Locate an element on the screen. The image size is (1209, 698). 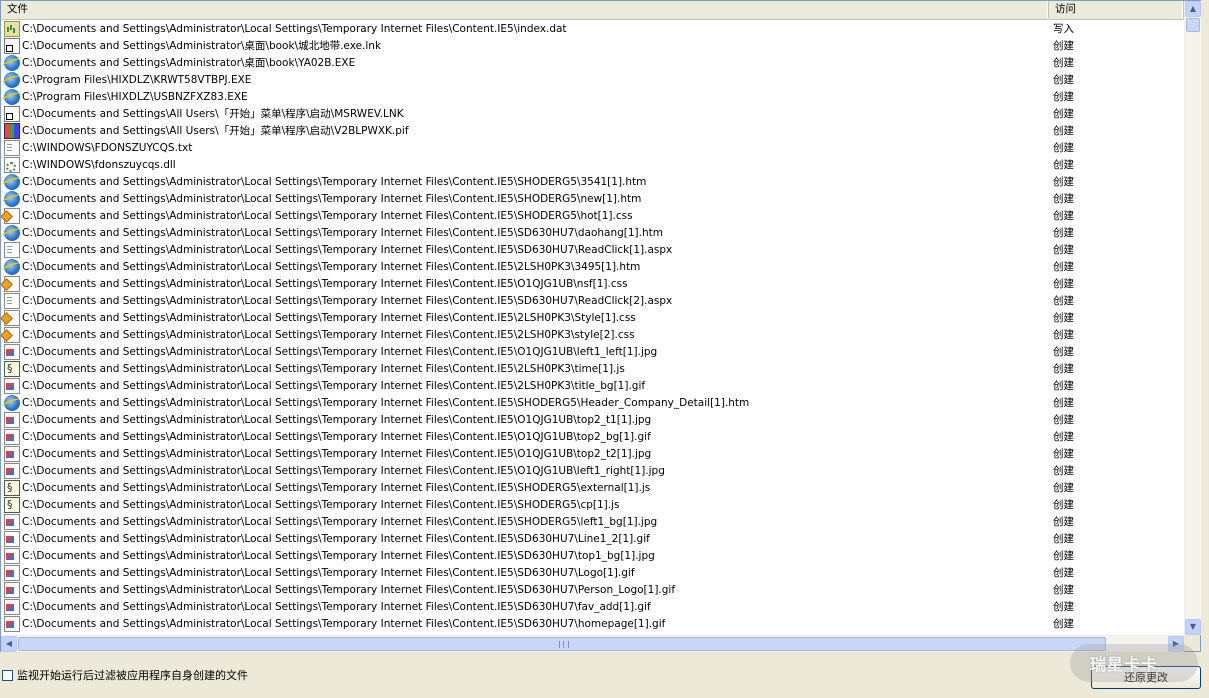
horizontal-scroll-thumb is located at coordinates (562, 644).